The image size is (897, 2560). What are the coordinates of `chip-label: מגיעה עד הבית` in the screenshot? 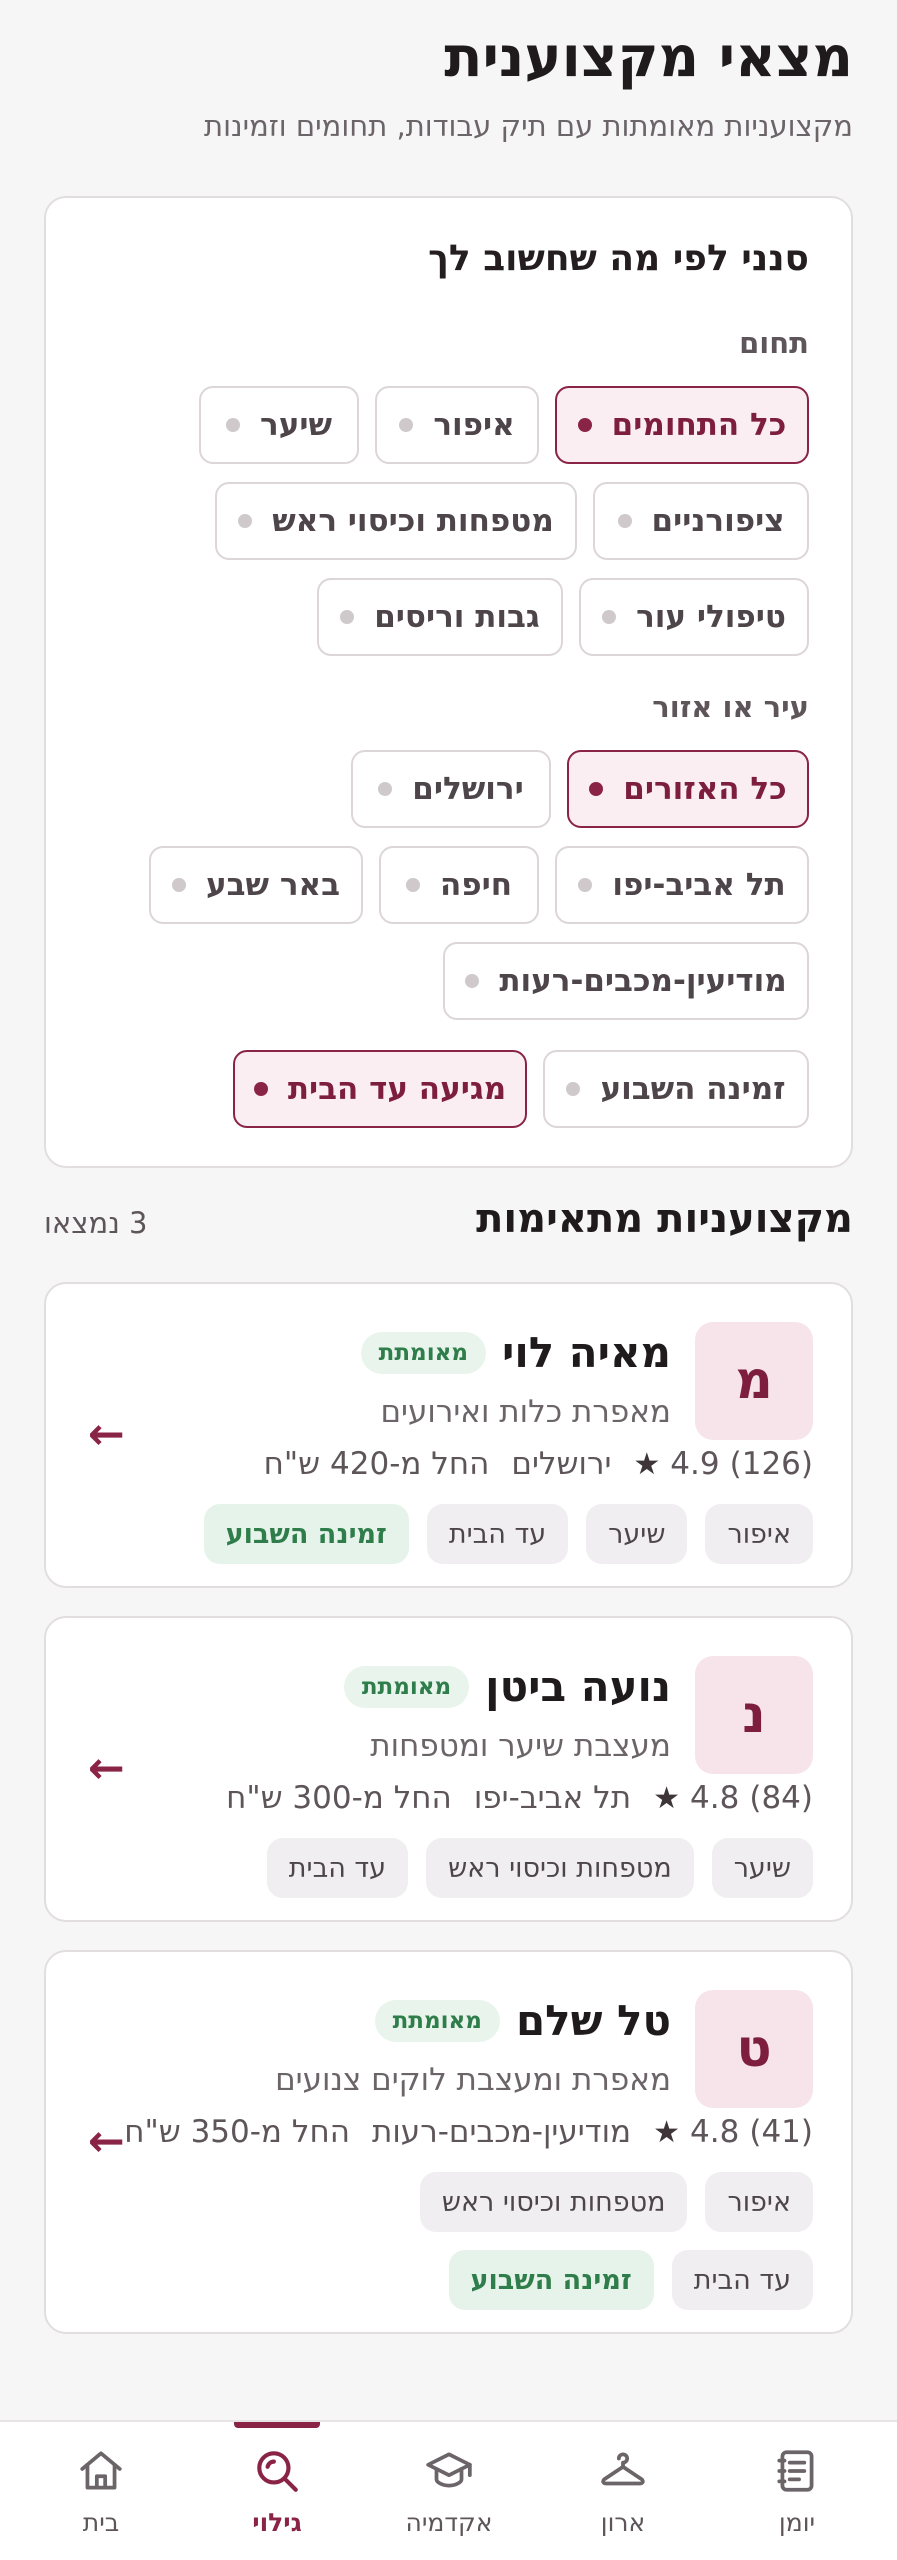 It's located at (397, 1089).